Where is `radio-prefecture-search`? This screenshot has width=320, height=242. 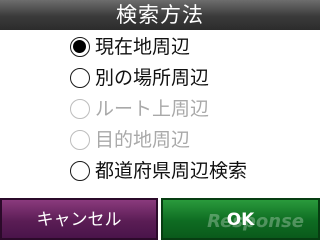
radio-prefecture-search is located at coordinates (80, 171).